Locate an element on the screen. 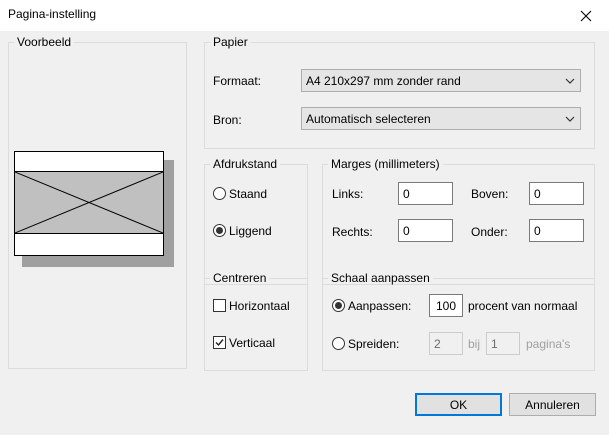  orientation-group: Afdrukstand is located at coordinates (256, 221).